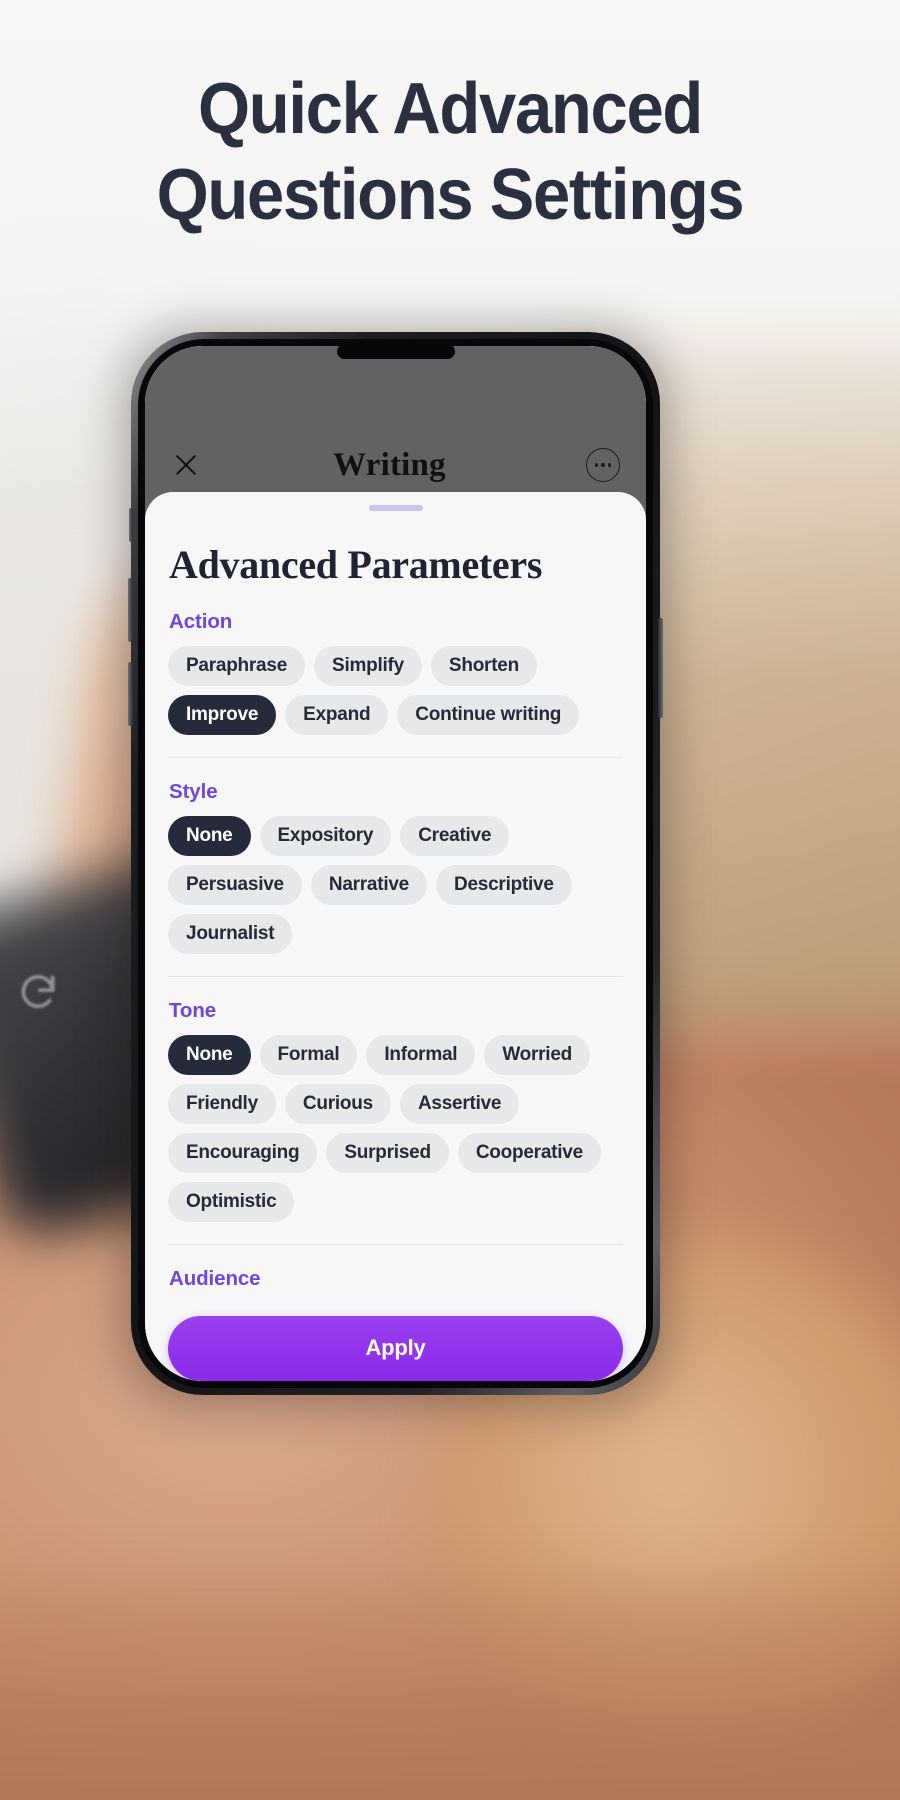 The width and height of the screenshot is (900, 1800). Describe the element at coordinates (368, 885) in the screenshot. I see `chip-narrative: Narrative` at that location.